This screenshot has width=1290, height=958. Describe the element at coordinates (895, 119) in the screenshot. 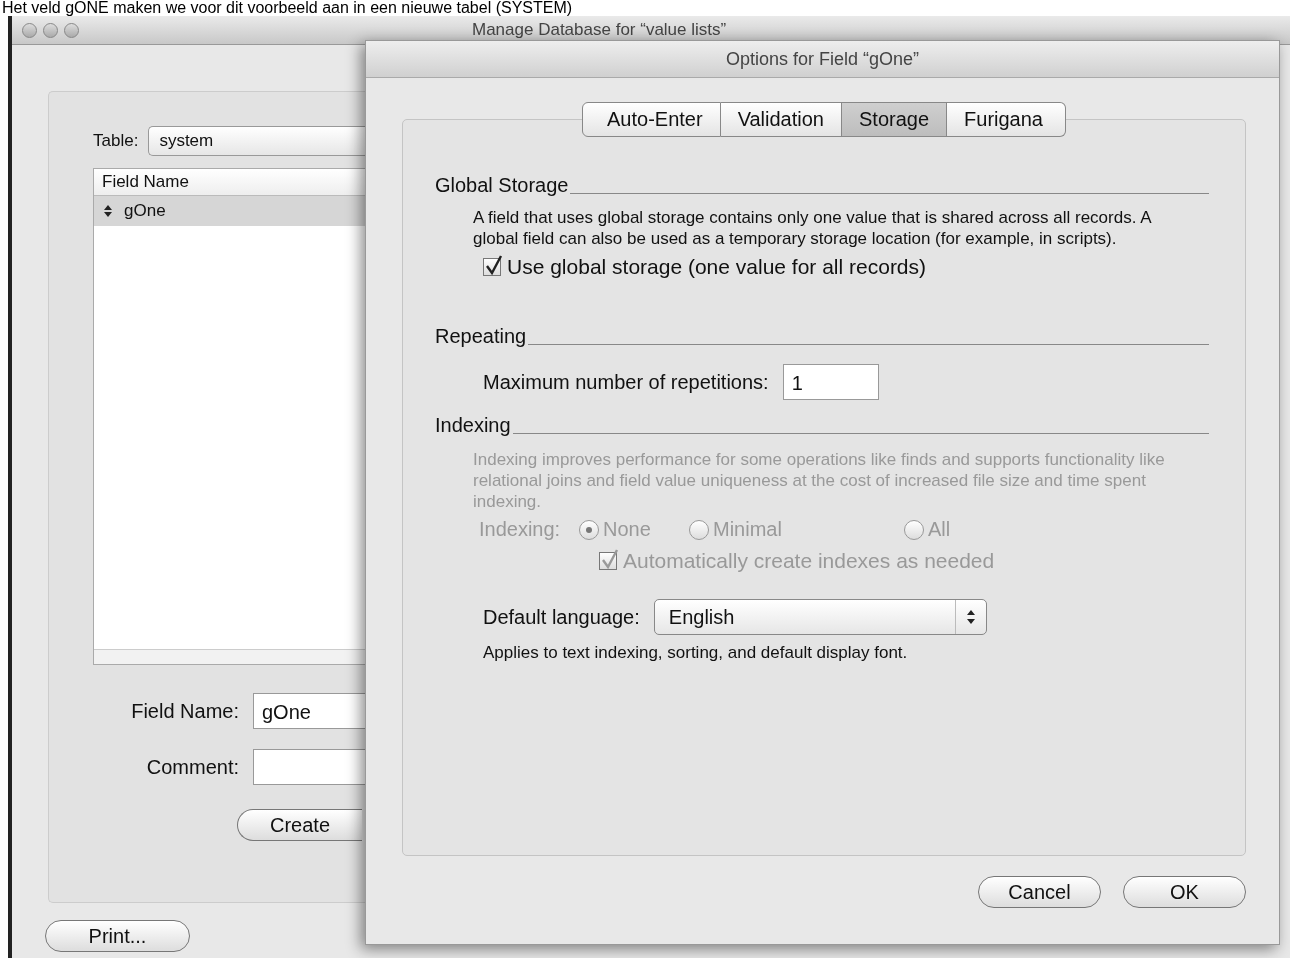

I see `tab: Storage` at that location.